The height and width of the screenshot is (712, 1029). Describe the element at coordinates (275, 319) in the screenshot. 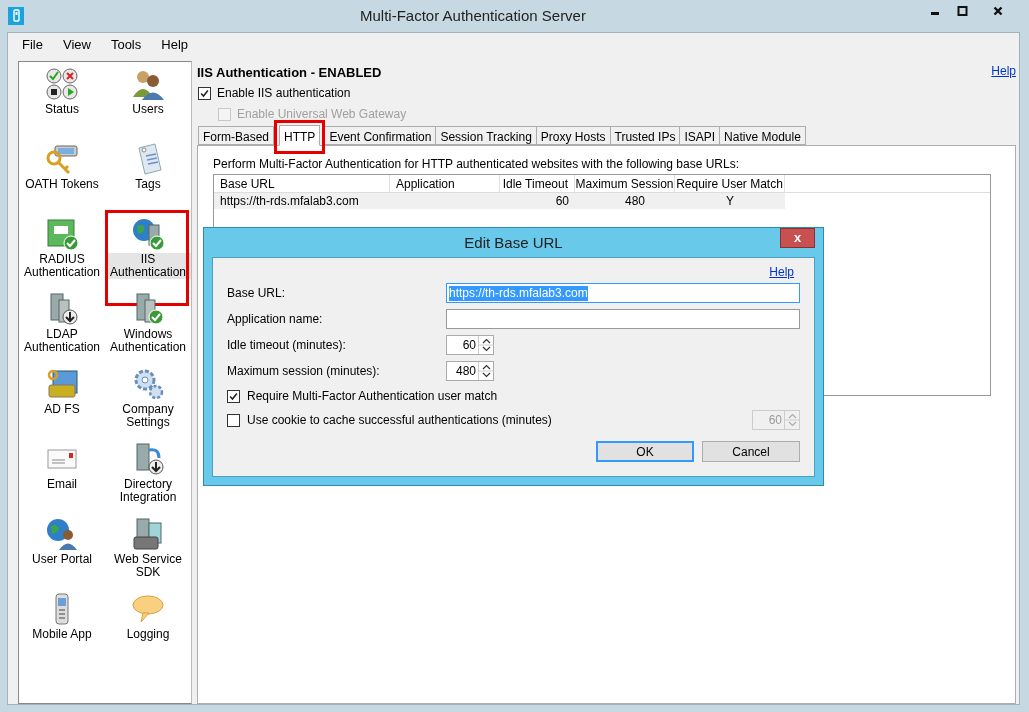

I see `field-label: Application name:` at that location.